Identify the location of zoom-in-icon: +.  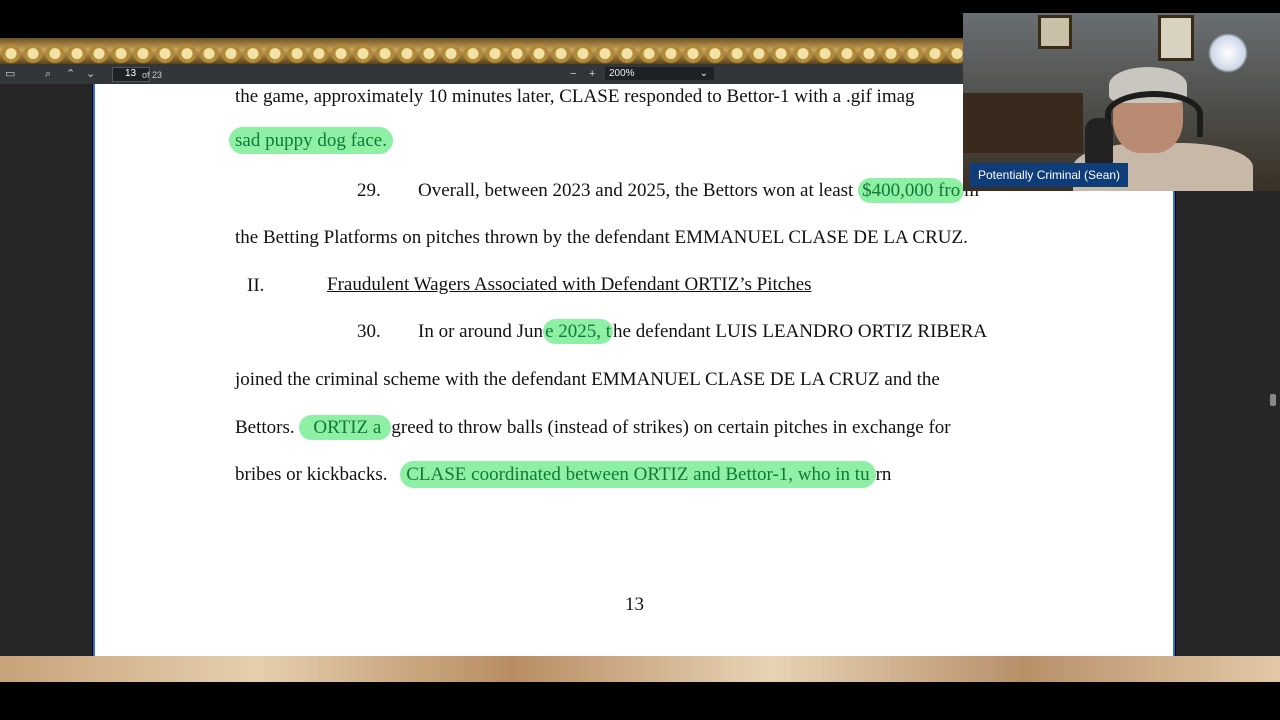
(592, 74).